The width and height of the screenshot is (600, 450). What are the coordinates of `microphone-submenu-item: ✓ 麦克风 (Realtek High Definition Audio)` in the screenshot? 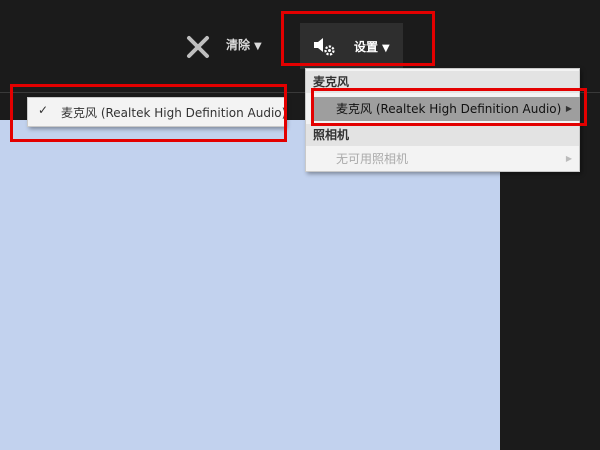 It's located at (157, 112).